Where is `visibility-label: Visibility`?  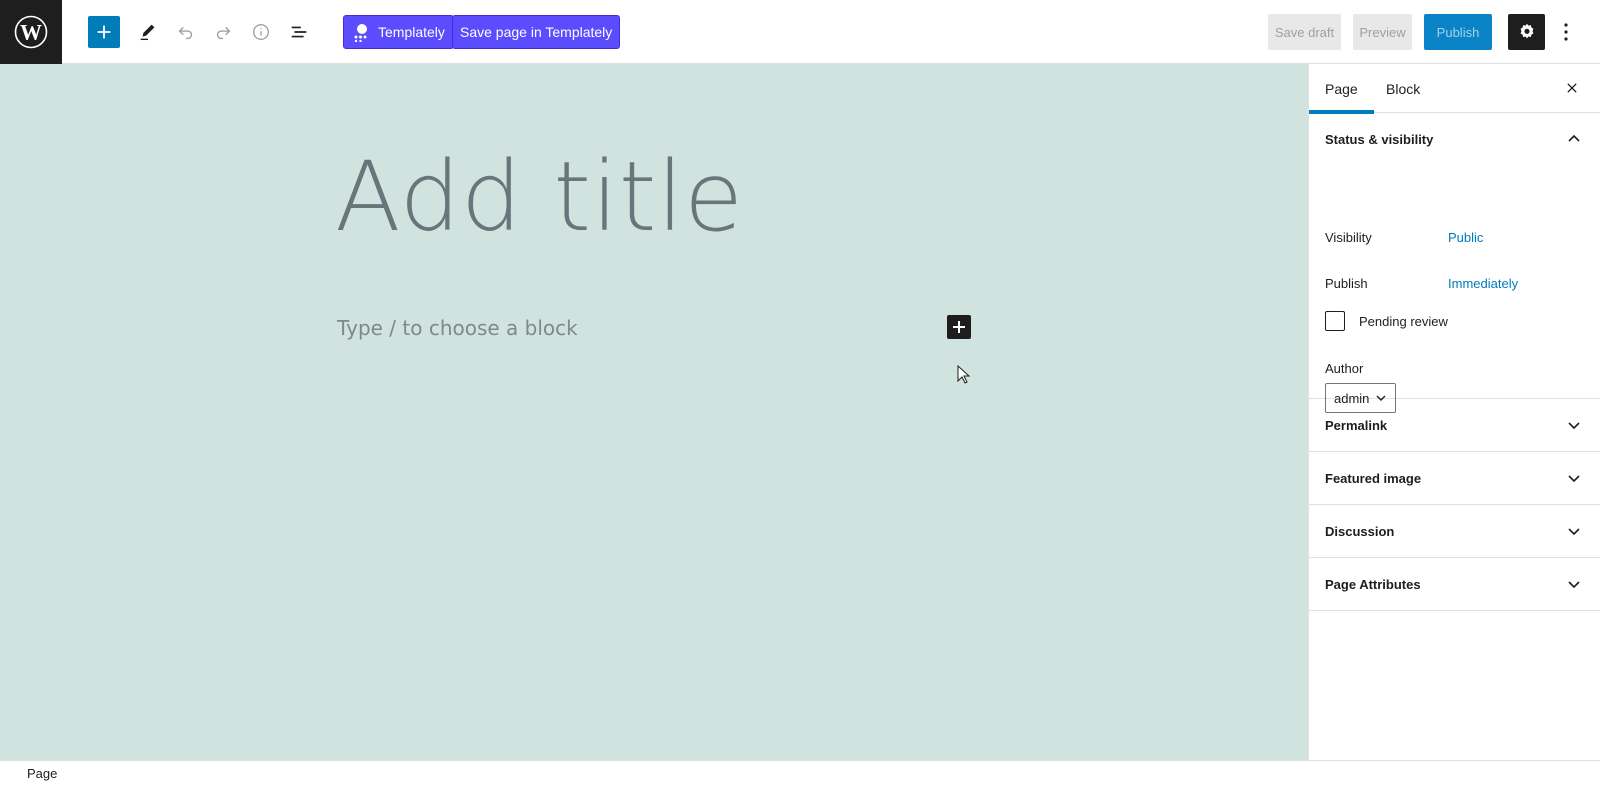
visibility-label: Visibility is located at coordinates (1348, 237).